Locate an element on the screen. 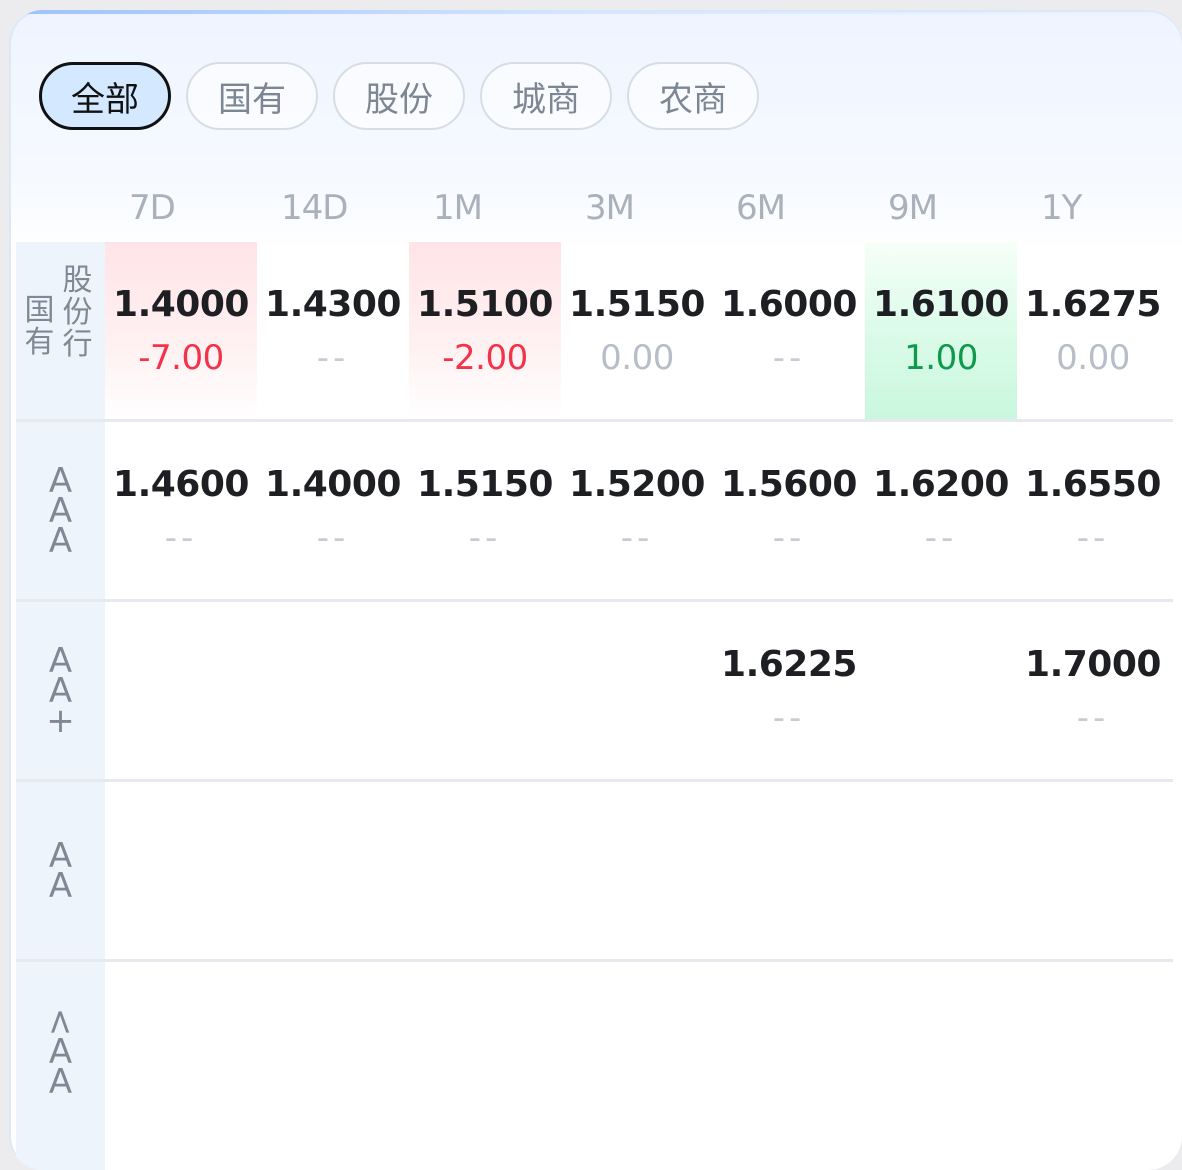  rate-value: 1.5600 is located at coordinates (789, 484).